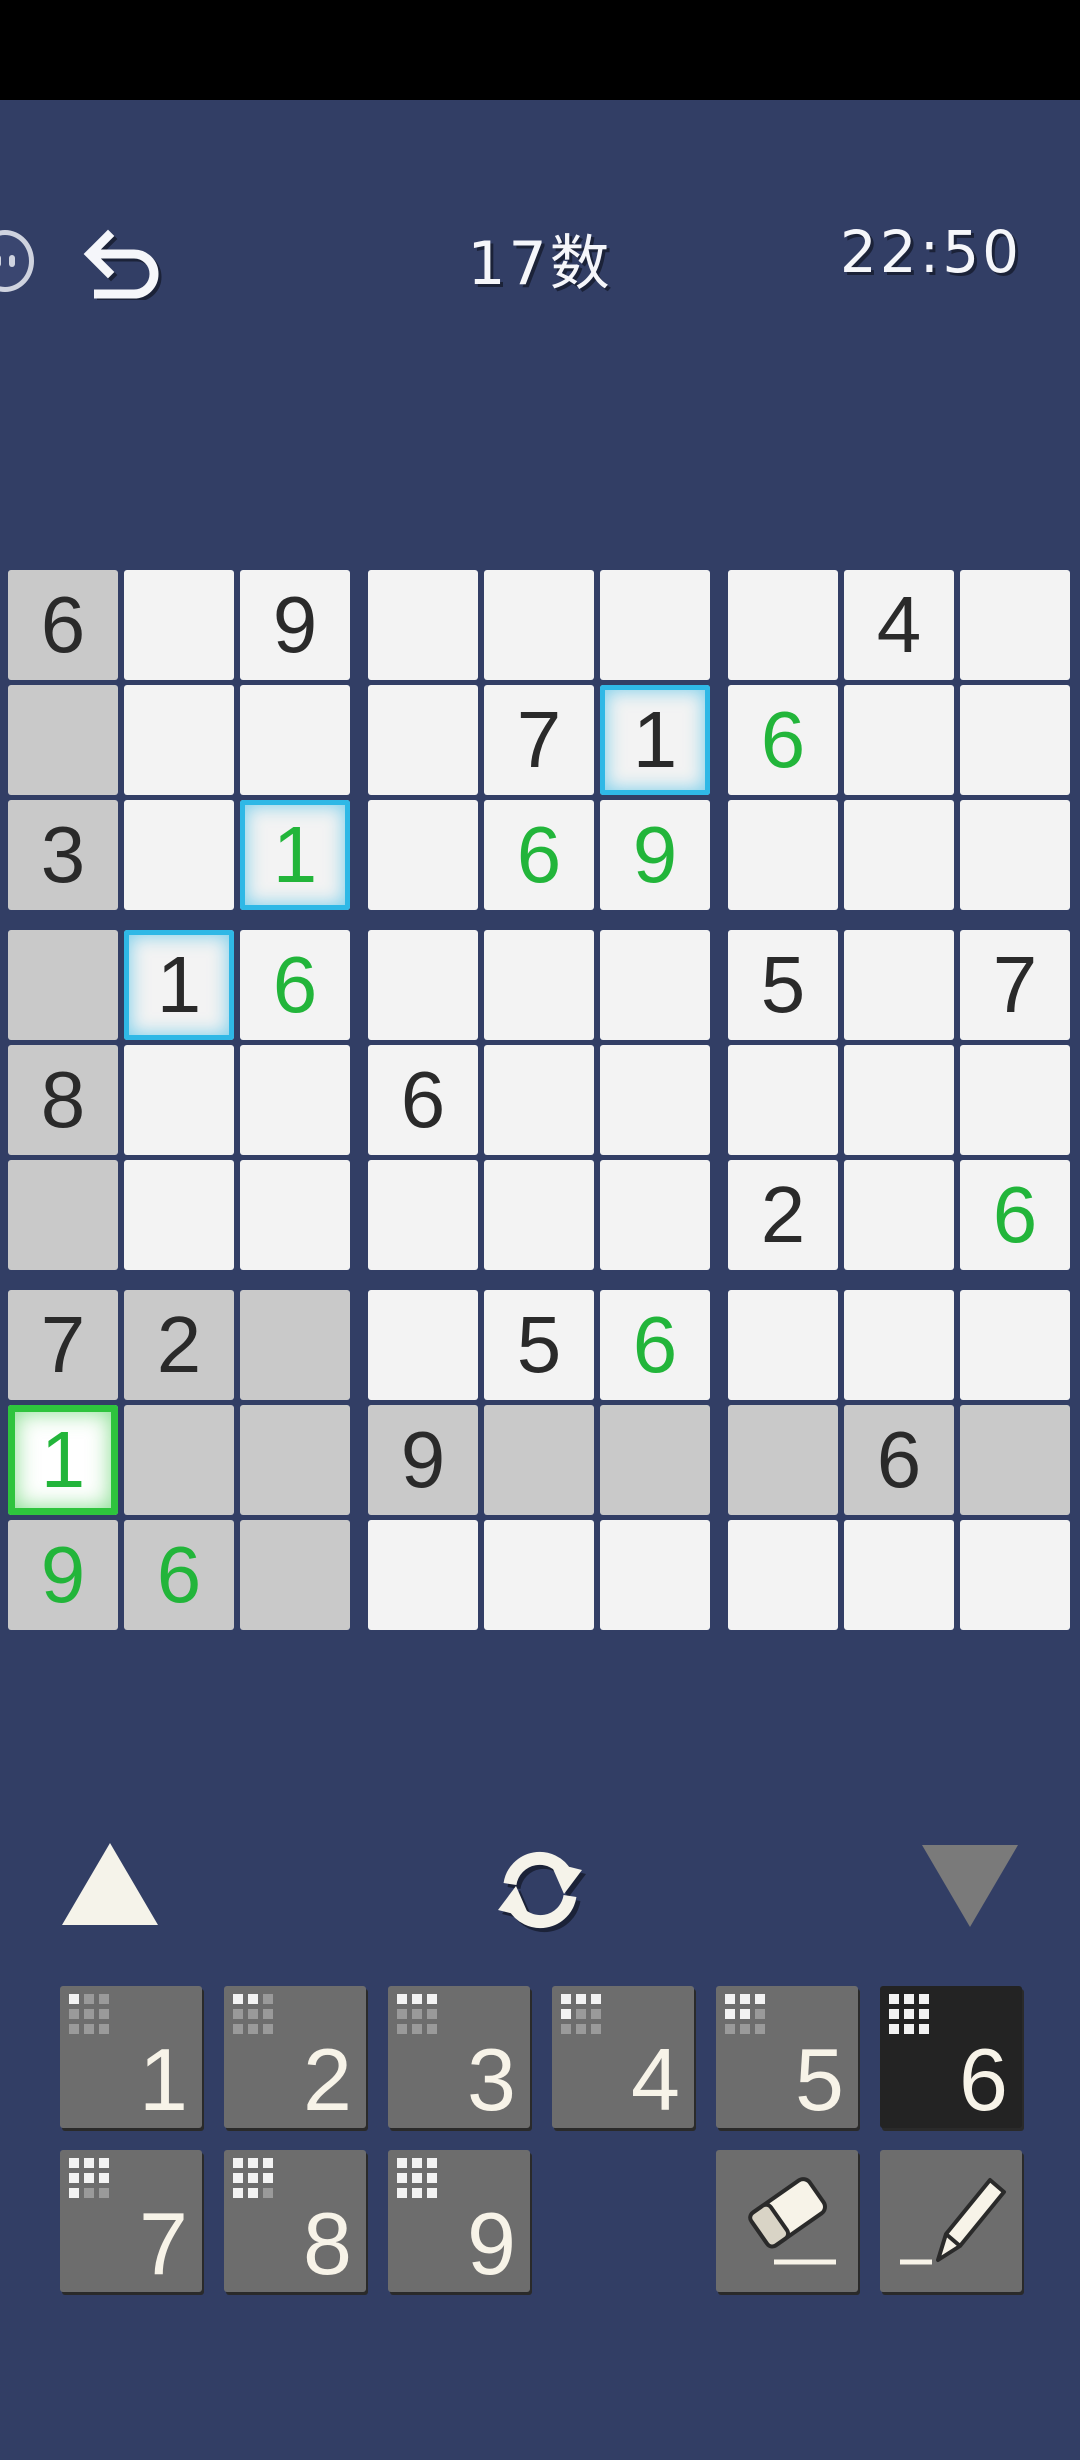  I want to click on number-key-9: 9, so click(459, 2221).